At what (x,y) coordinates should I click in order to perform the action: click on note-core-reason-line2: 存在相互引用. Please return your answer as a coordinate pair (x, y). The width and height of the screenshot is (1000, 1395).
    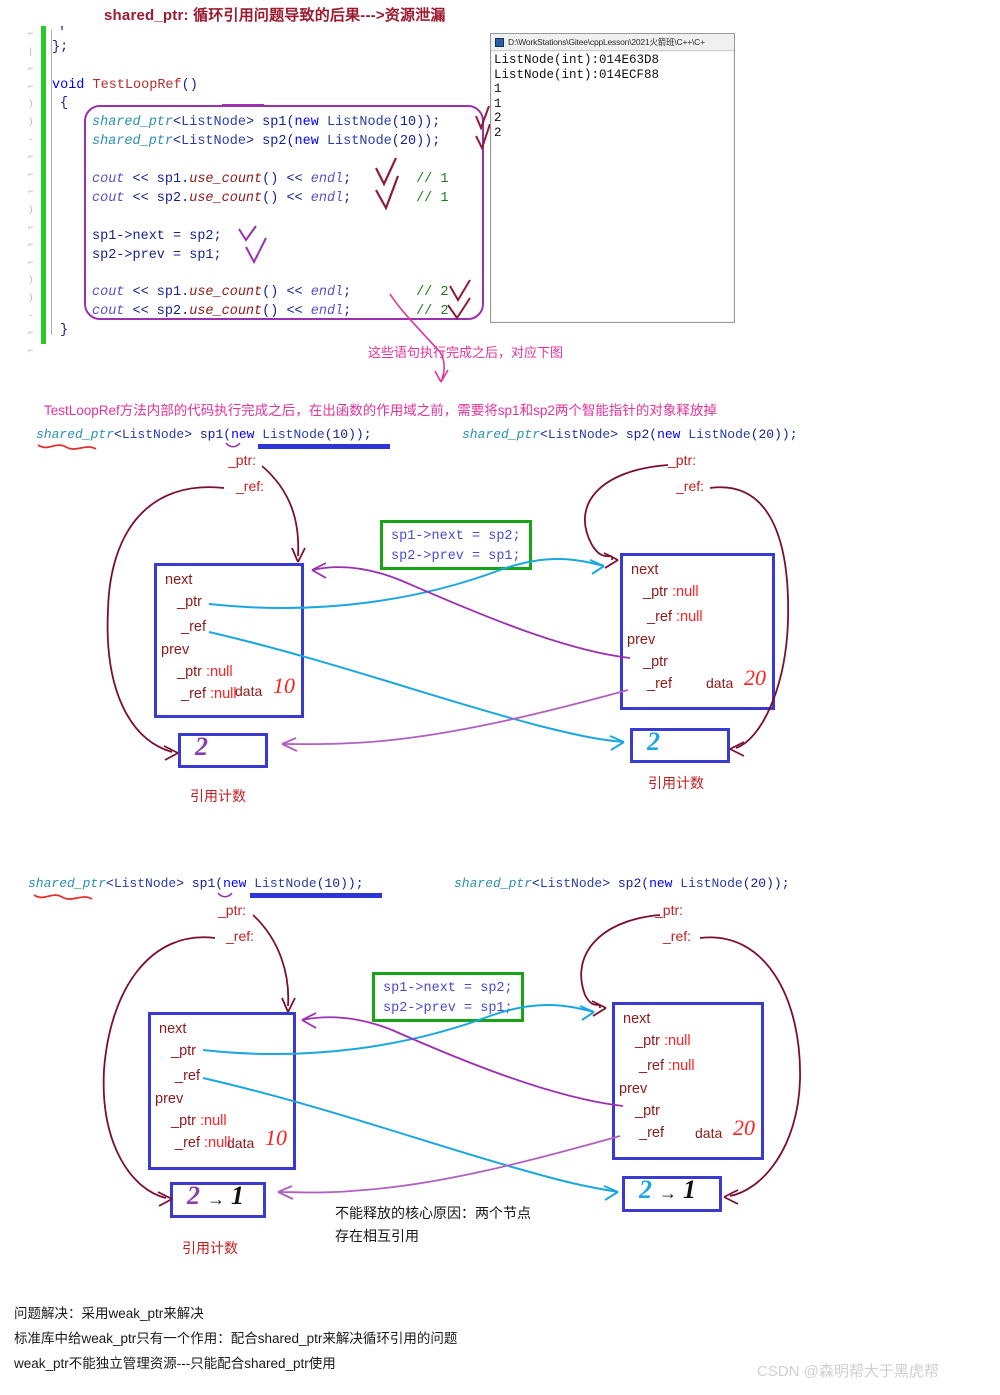
    Looking at the image, I should click on (377, 1236).